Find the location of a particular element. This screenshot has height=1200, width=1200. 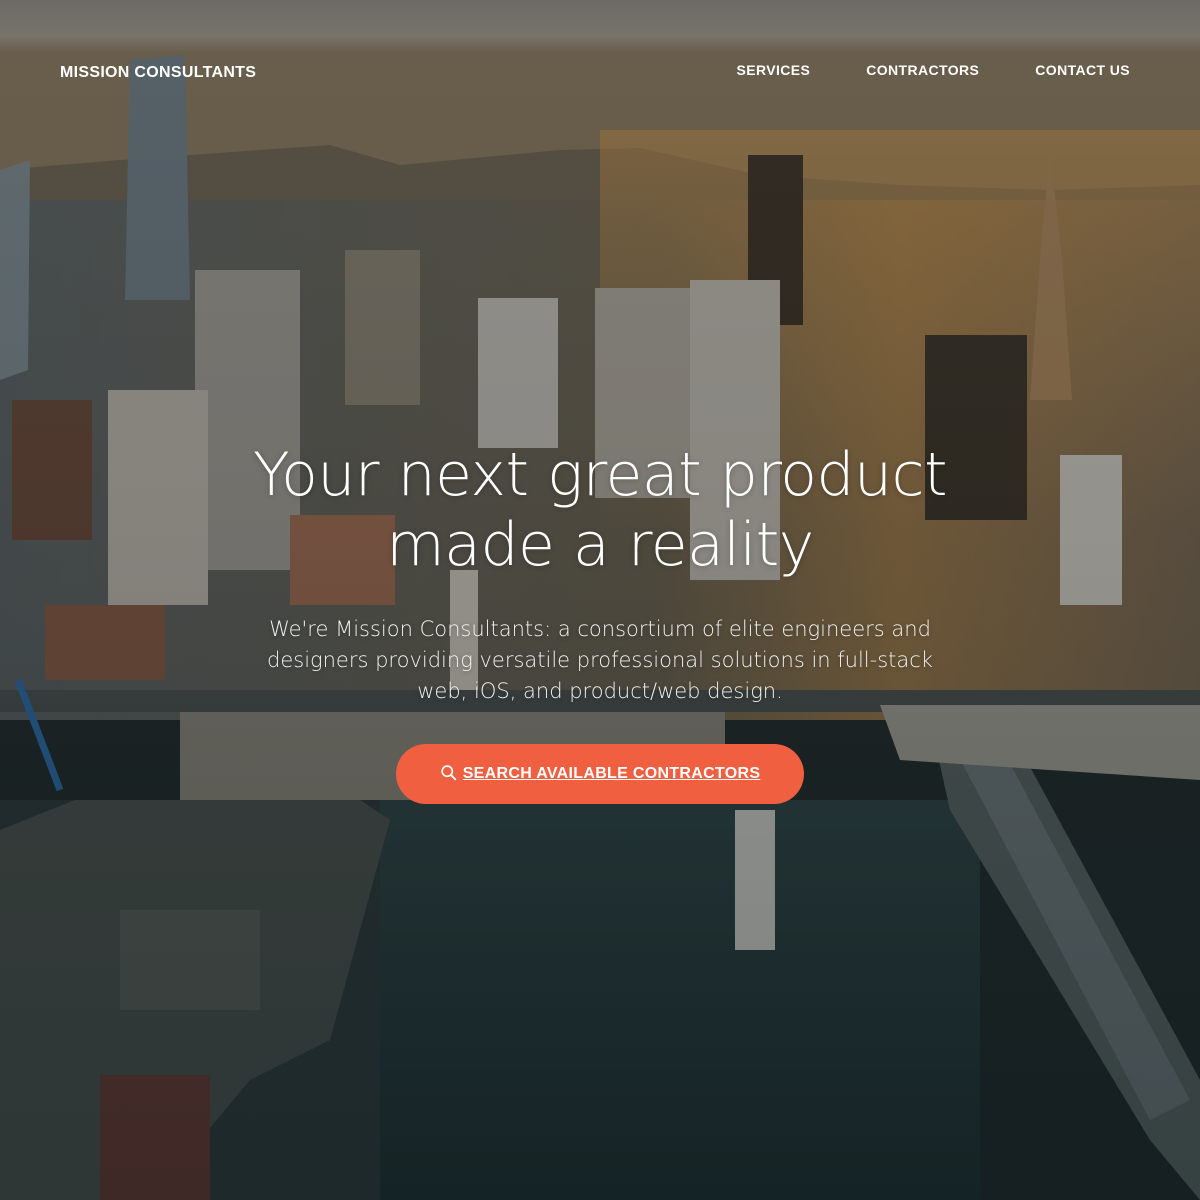

nav-links: SERVICES CONTRACTORS CONTACT US is located at coordinates (905, 71).